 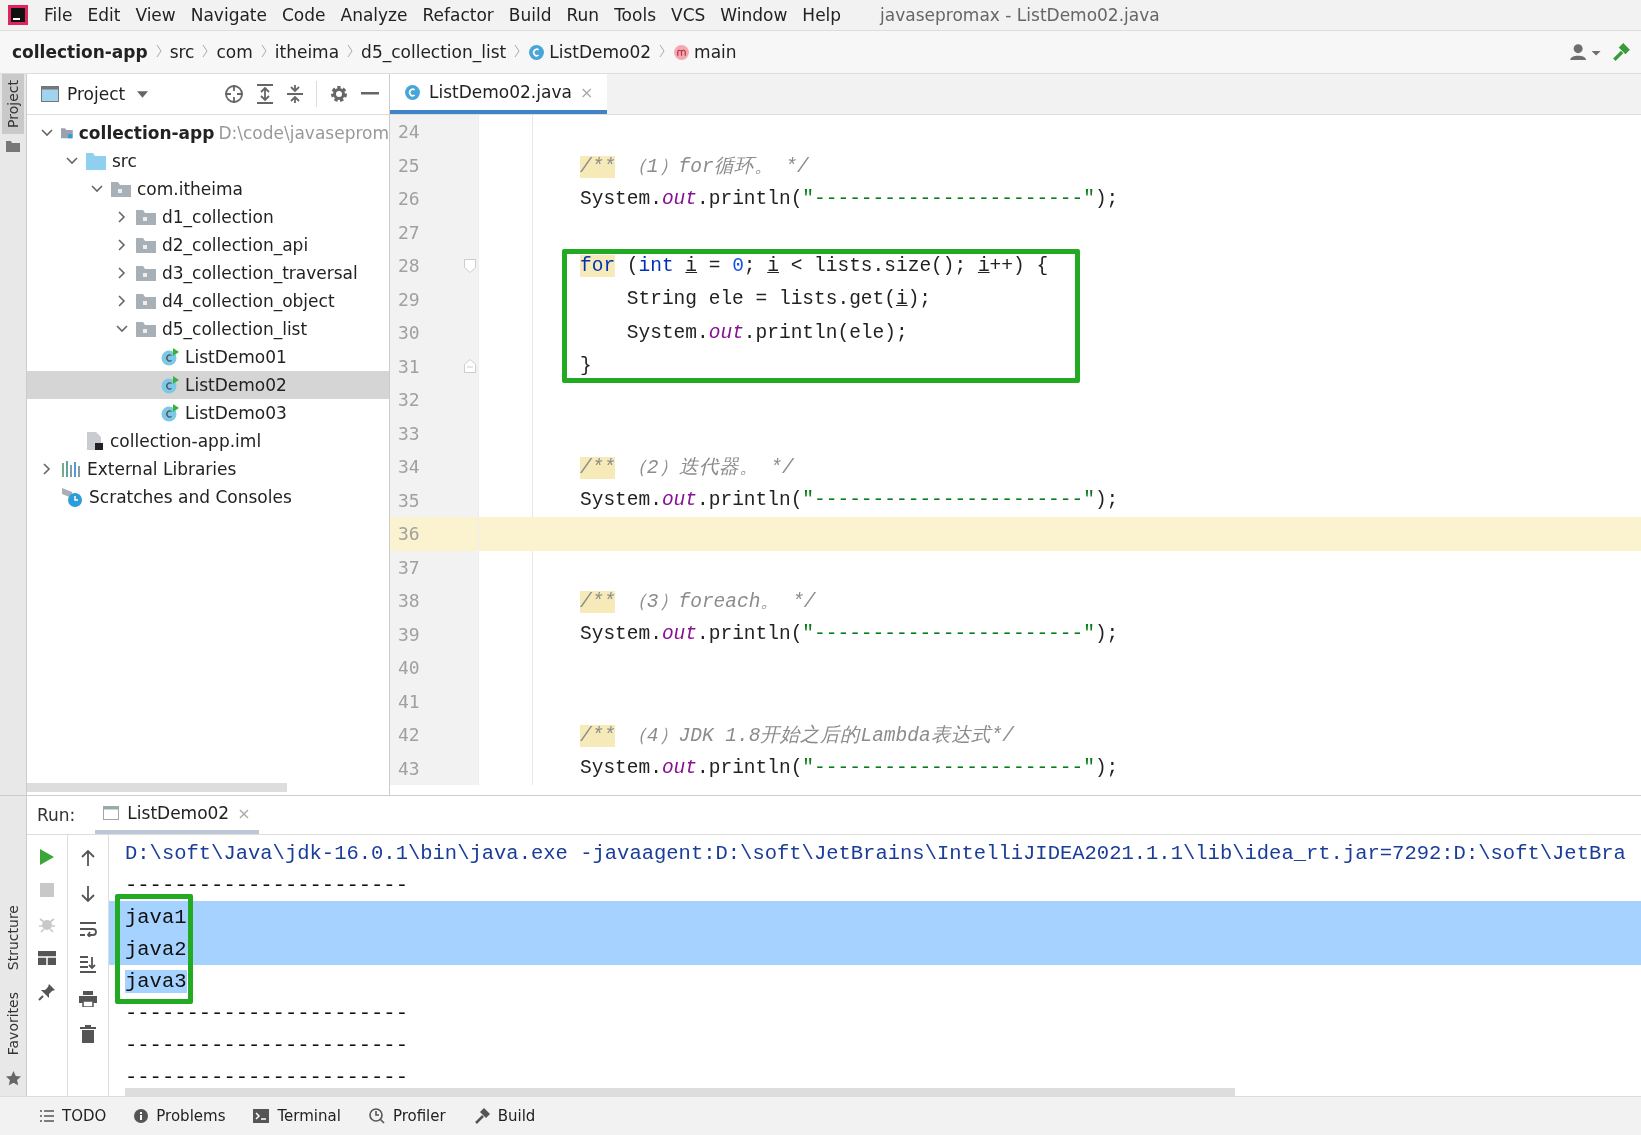 What do you see at coordinates (208, 413) in the screenshot?
I see `tree-item: ListDemo03` at bounding box center [208, 413].